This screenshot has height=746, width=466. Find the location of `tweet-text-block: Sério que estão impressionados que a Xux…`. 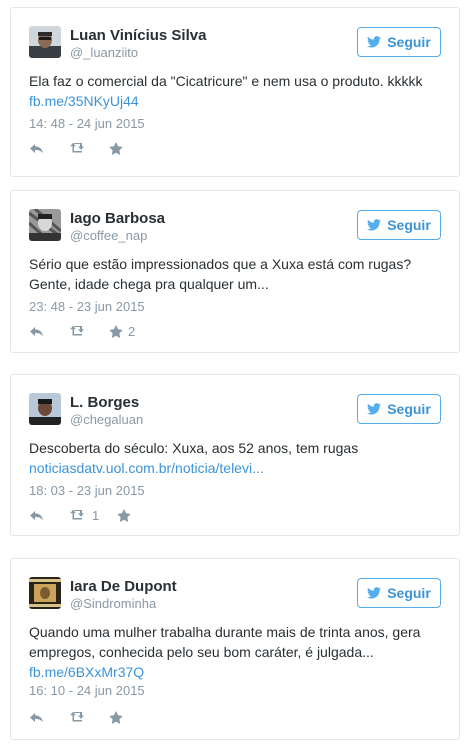

tweet-text-block: Sério que estão impressionados que a Xux… is located at coordinates (235, 274).